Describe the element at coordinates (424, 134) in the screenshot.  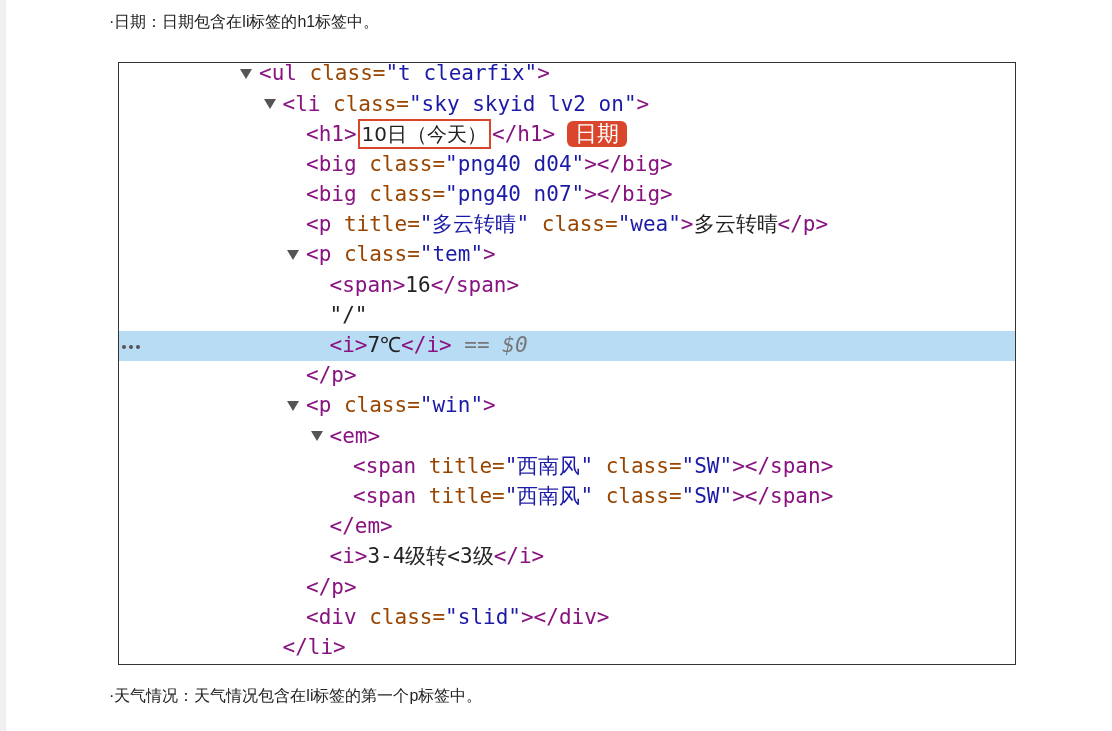
I see `highlighted-text: 10日（今天）` at that location.